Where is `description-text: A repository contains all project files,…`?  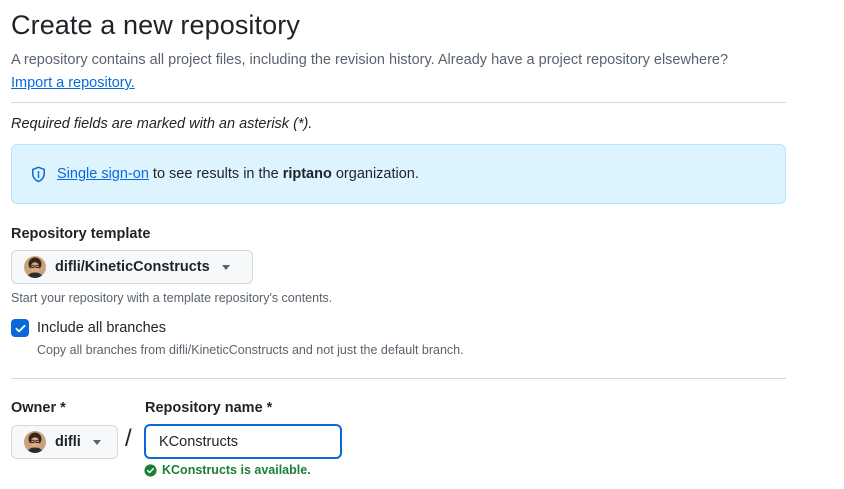 description-text: A repository contains all project files,… is located at coordinates (370, 60).